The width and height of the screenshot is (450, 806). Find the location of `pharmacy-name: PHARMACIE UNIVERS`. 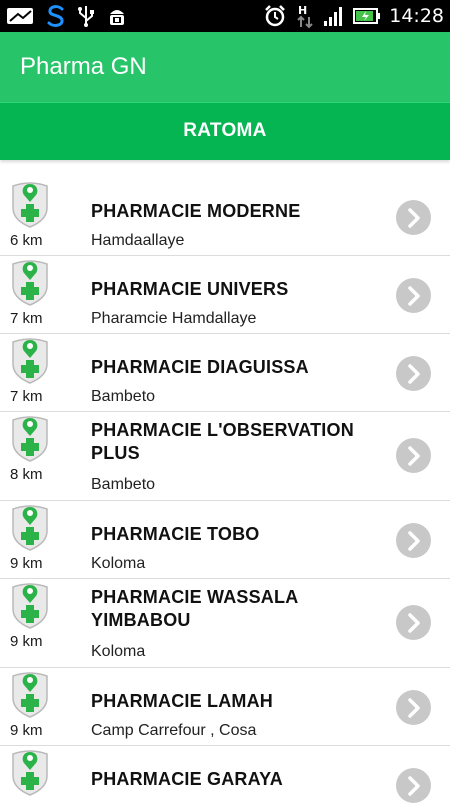

pharmacy-name: PHARMACIE UNIVERS is located at coordinates (190, 289).